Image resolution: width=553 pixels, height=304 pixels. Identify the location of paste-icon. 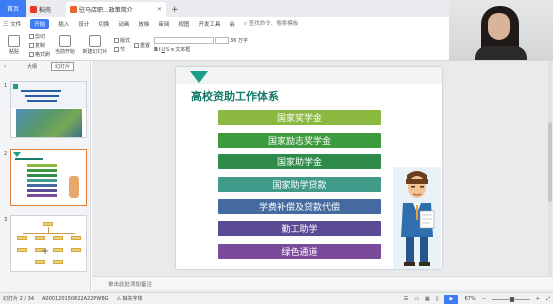
(14, 41).